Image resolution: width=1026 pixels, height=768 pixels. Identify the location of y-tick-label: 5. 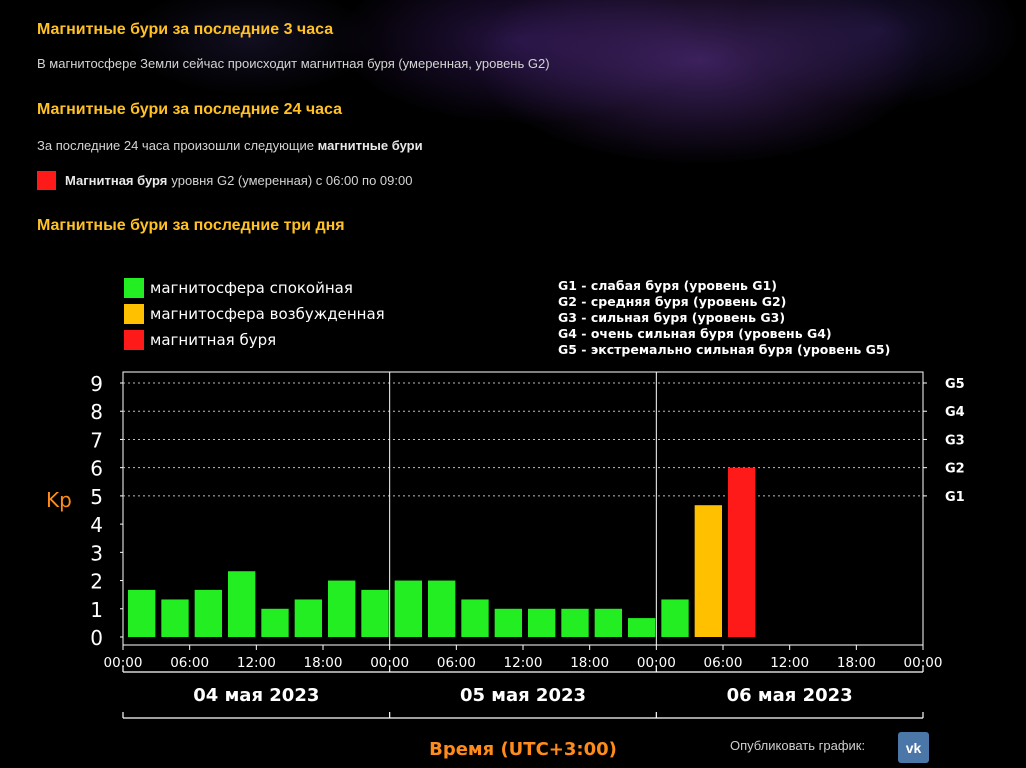
(96, 497).